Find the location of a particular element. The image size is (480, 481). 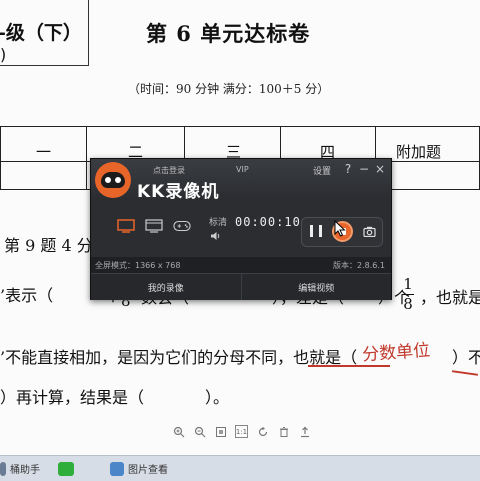

fraction-denominator: 8 is located at coordinates (408, 304).